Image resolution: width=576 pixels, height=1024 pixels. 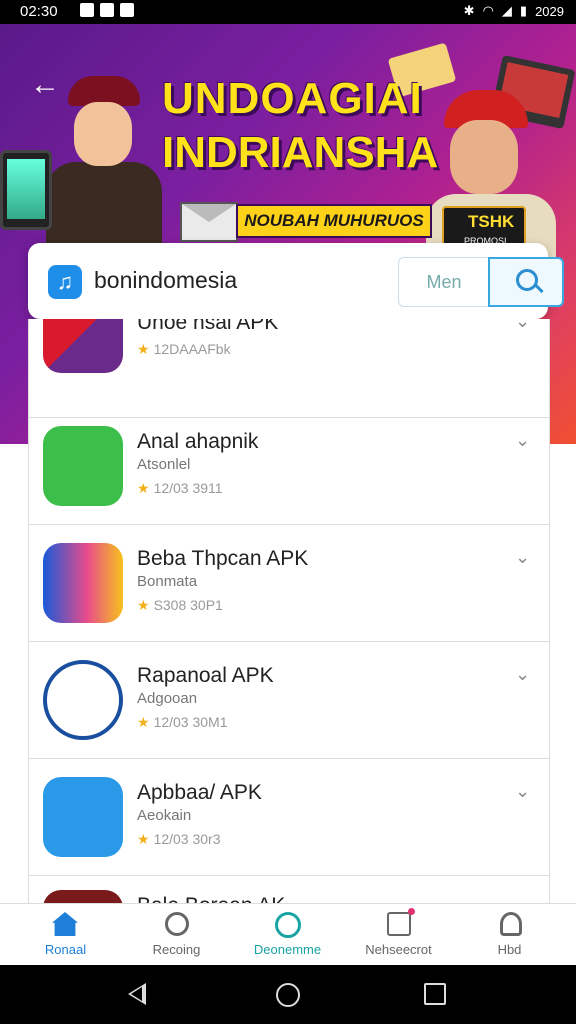 What do you see at coordinates (182, 722) in the screenshot?
I see `app-rating: ★ 12/03 30M1` at bounding box center [182, 722].